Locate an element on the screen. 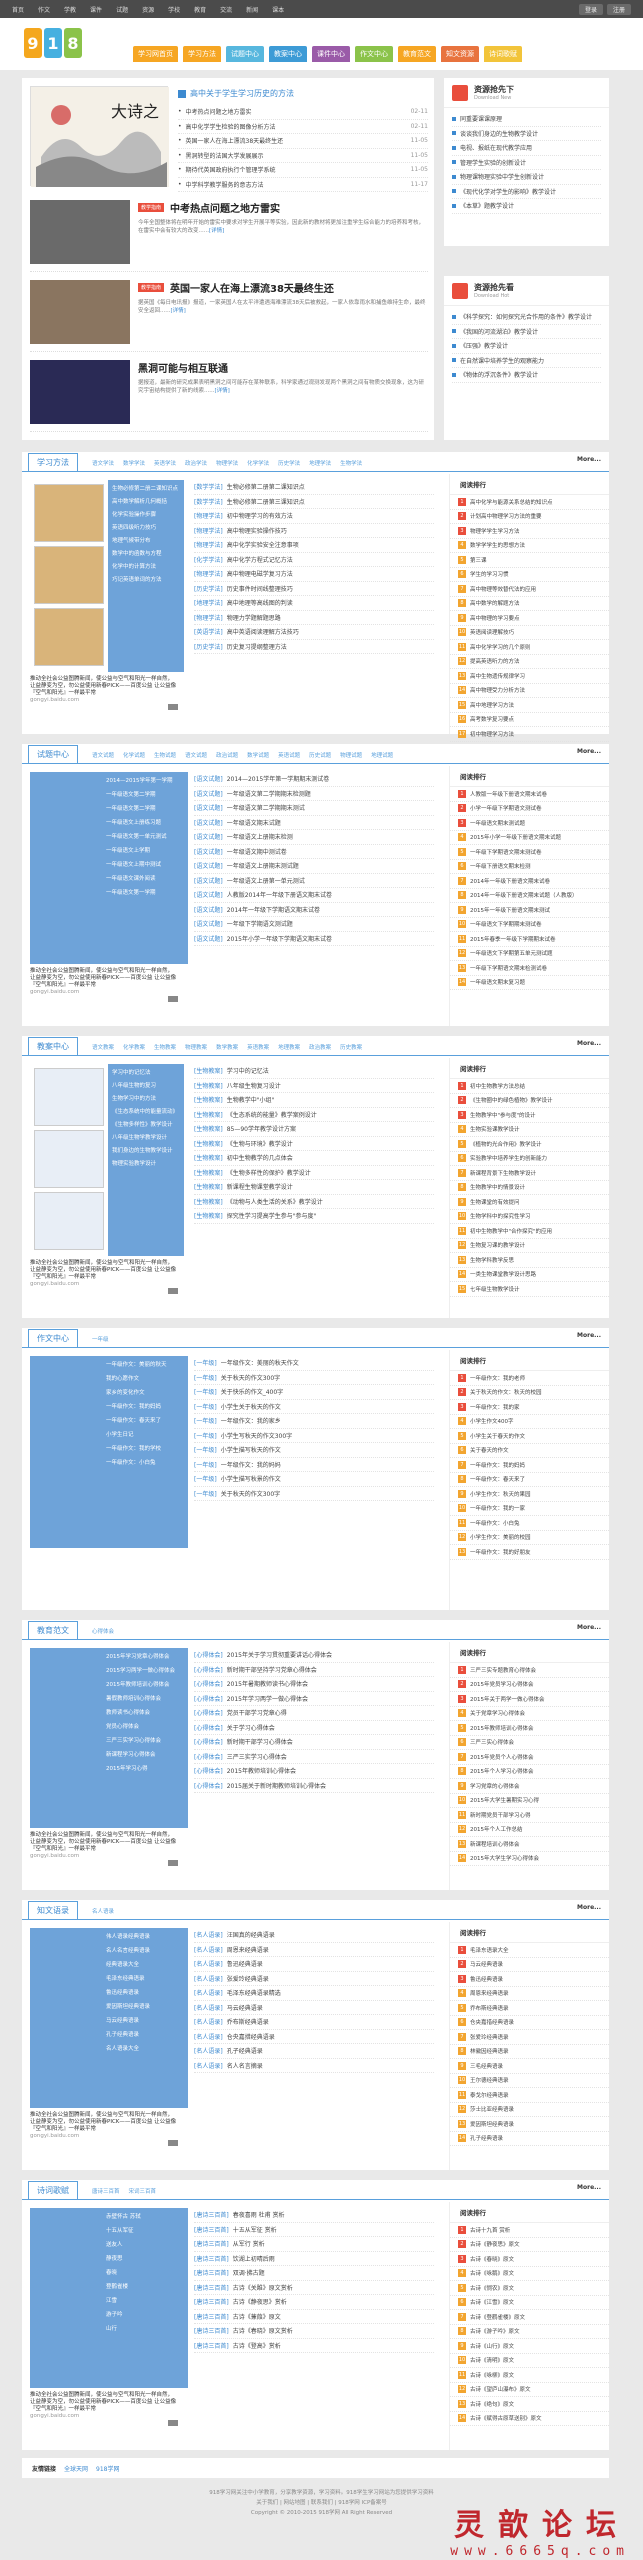 This screenshot has width=643, height=2560. ranking-item: 7 张爱玲经典语录 is located at coordinates (529, 2037).